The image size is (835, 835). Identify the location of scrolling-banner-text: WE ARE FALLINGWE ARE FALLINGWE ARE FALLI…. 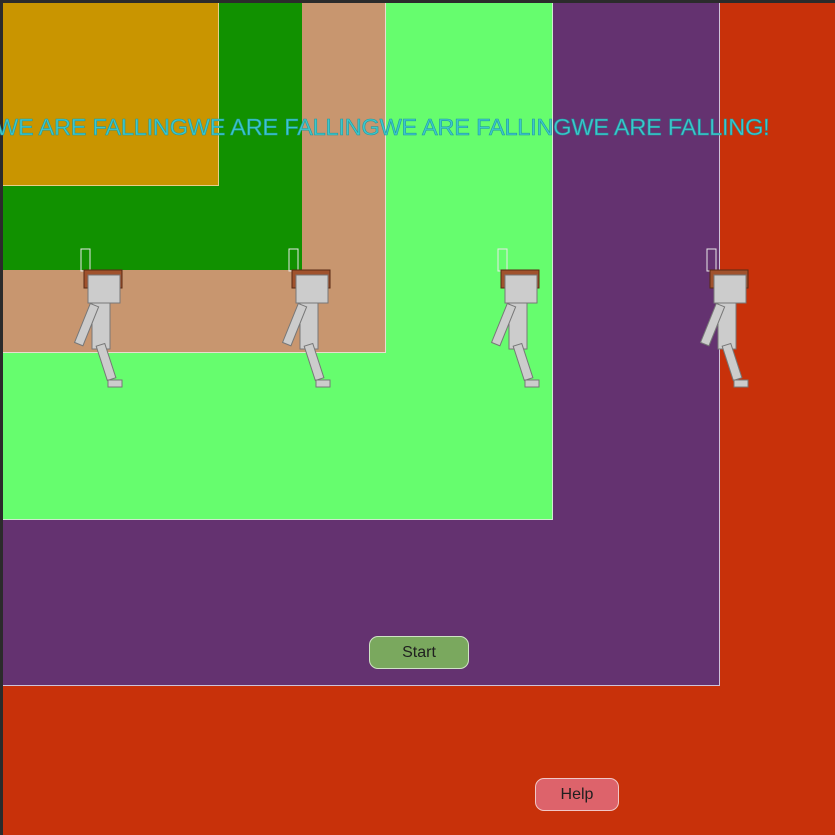
(385, 127).